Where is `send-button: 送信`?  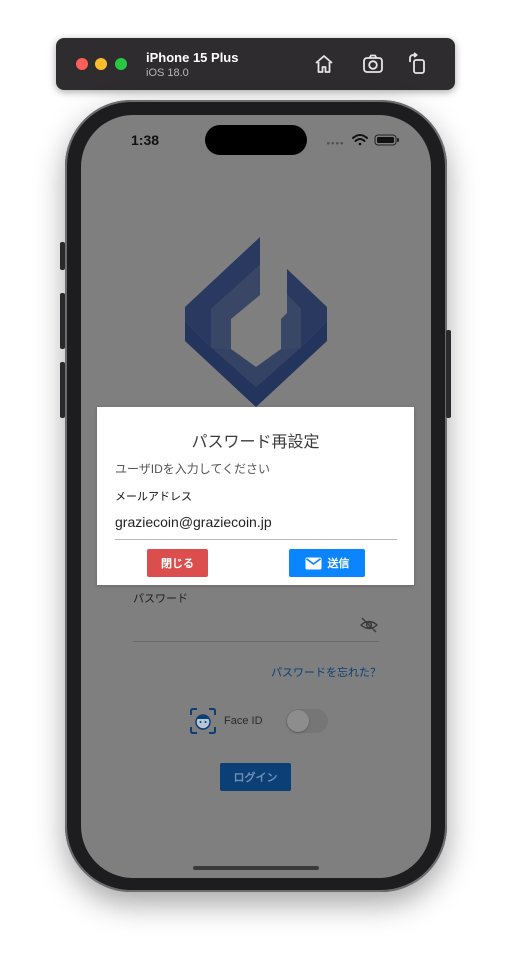 send-button: 送信 is located at coordinates (327, 563).